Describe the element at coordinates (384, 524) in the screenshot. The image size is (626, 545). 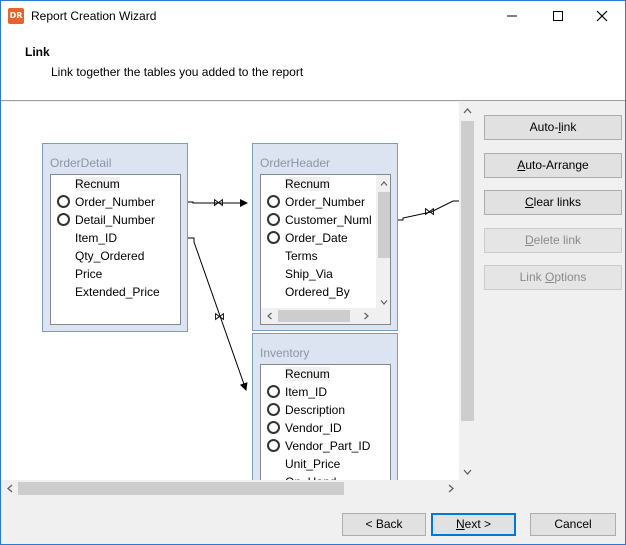
I see `back-button: < Back` at that location.